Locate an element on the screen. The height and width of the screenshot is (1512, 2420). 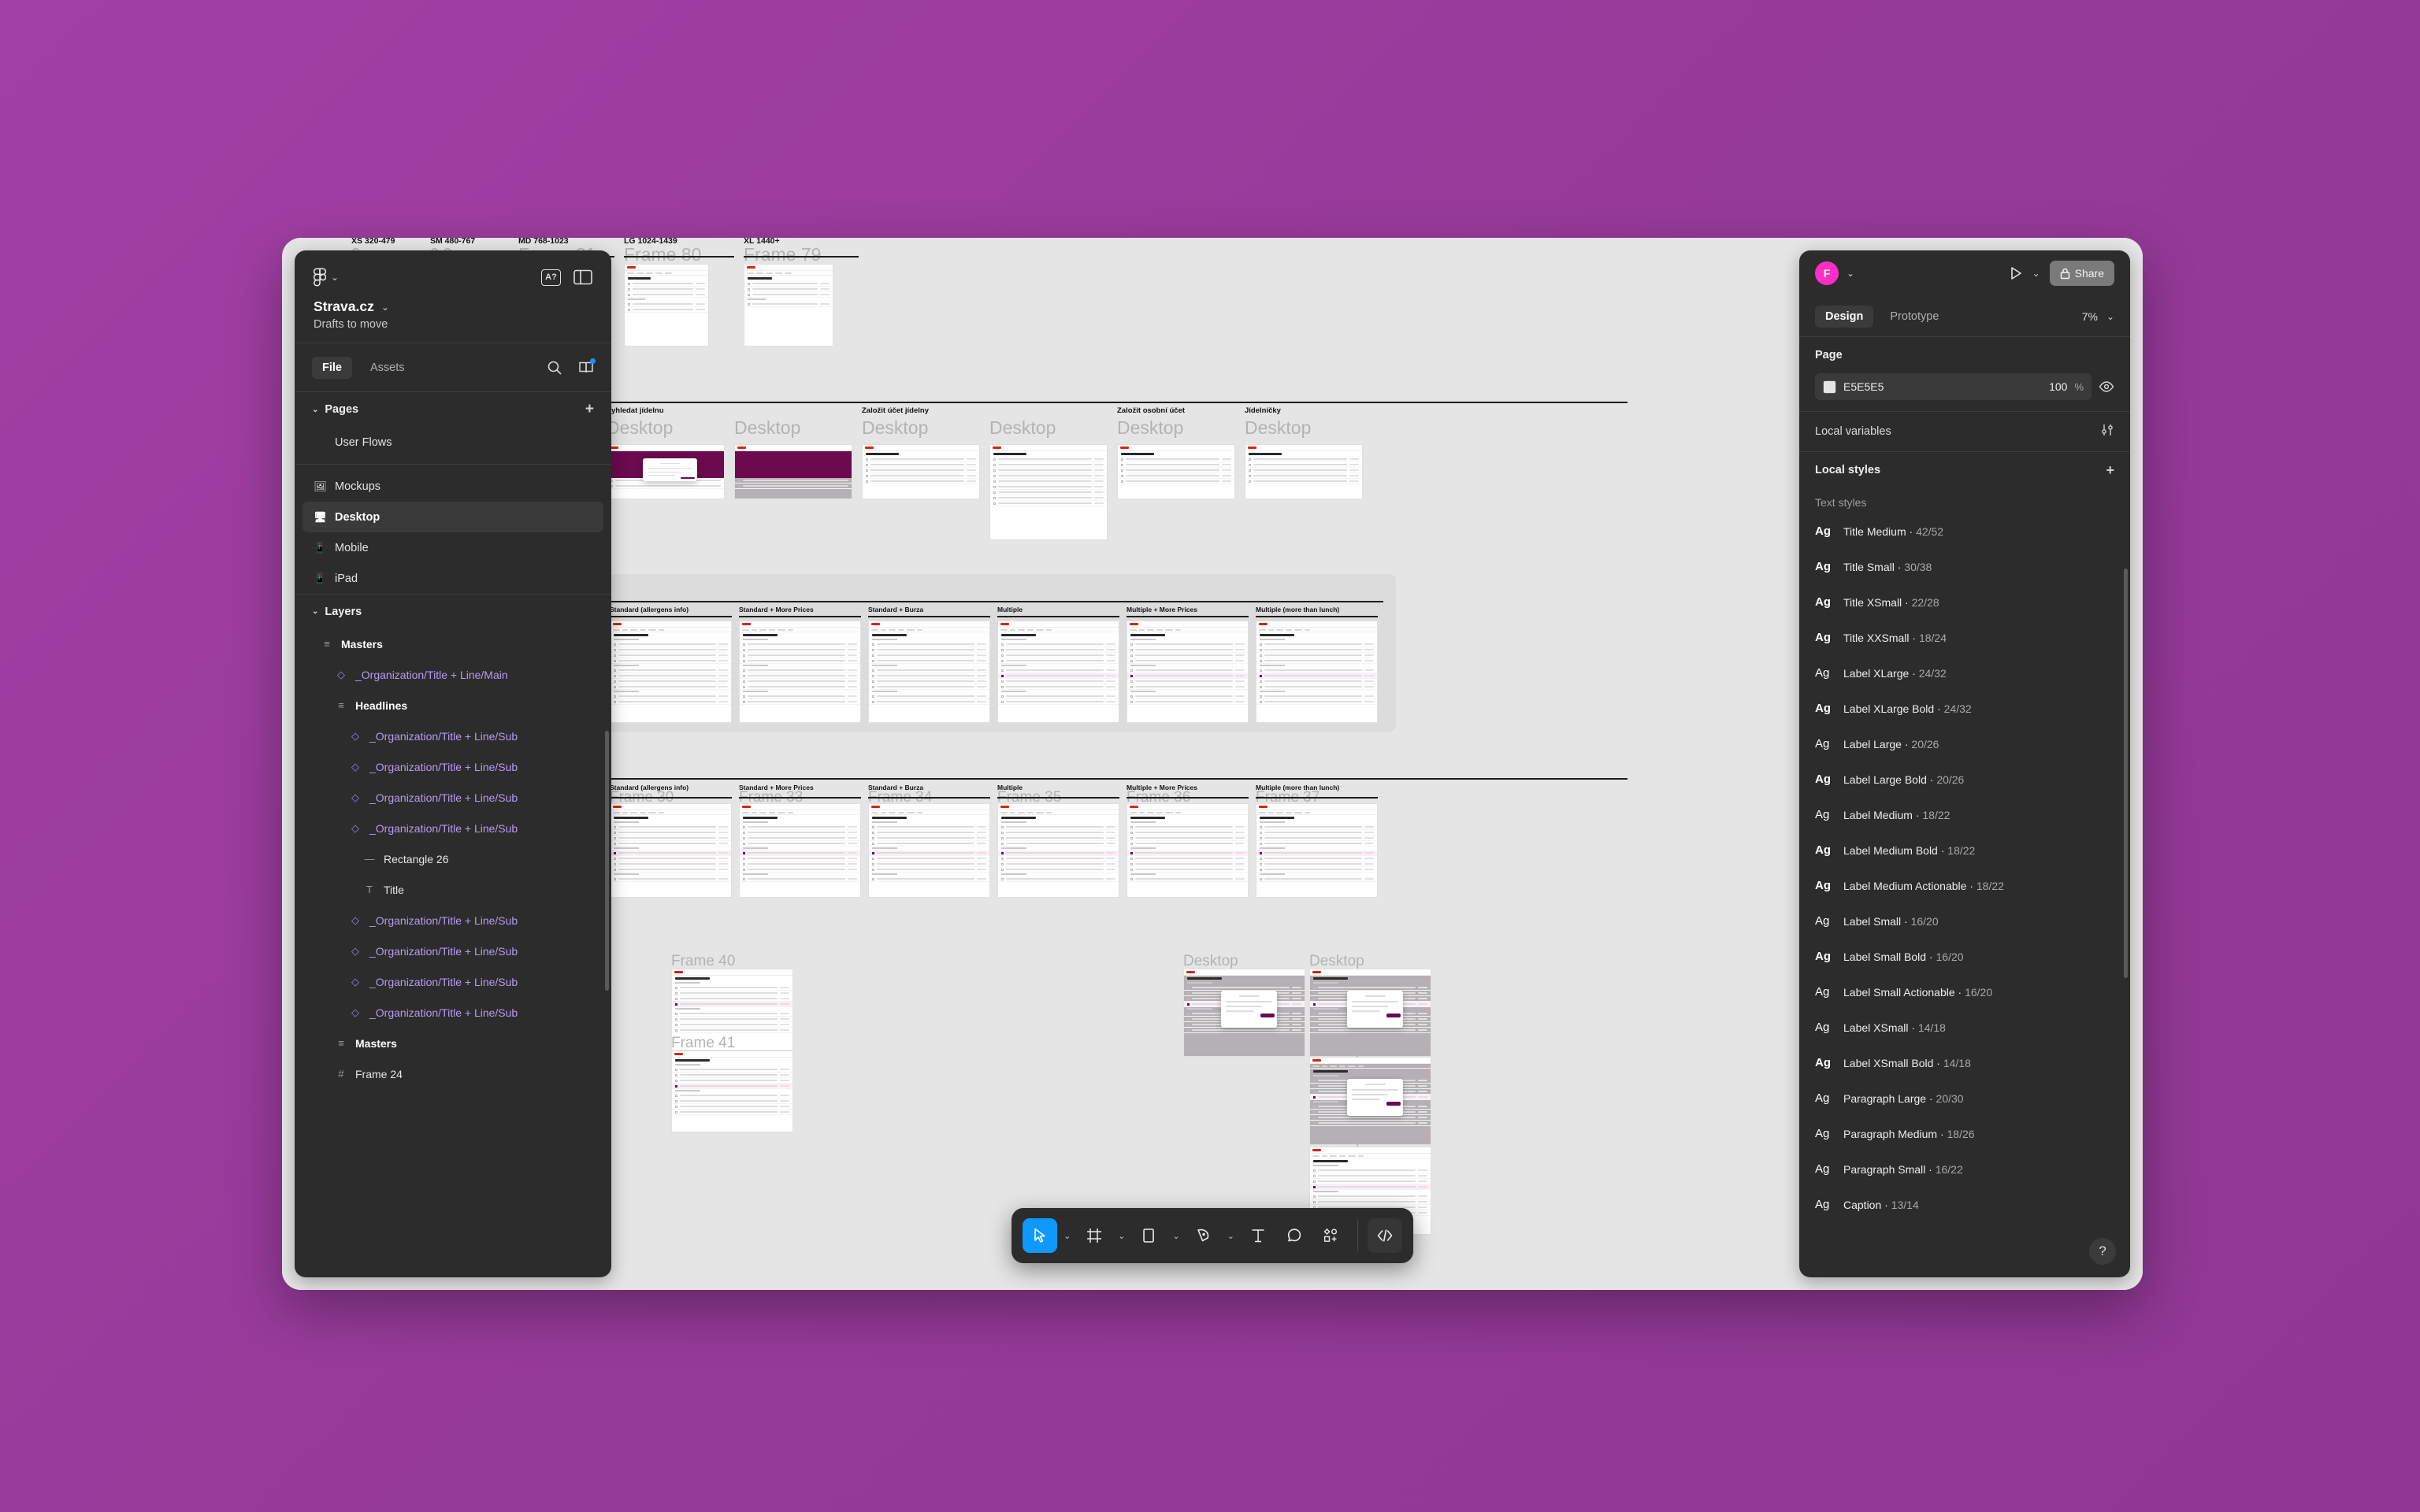
shape-tool-chevron-icon: ⌄ is located at coordinates (1176, 1236).